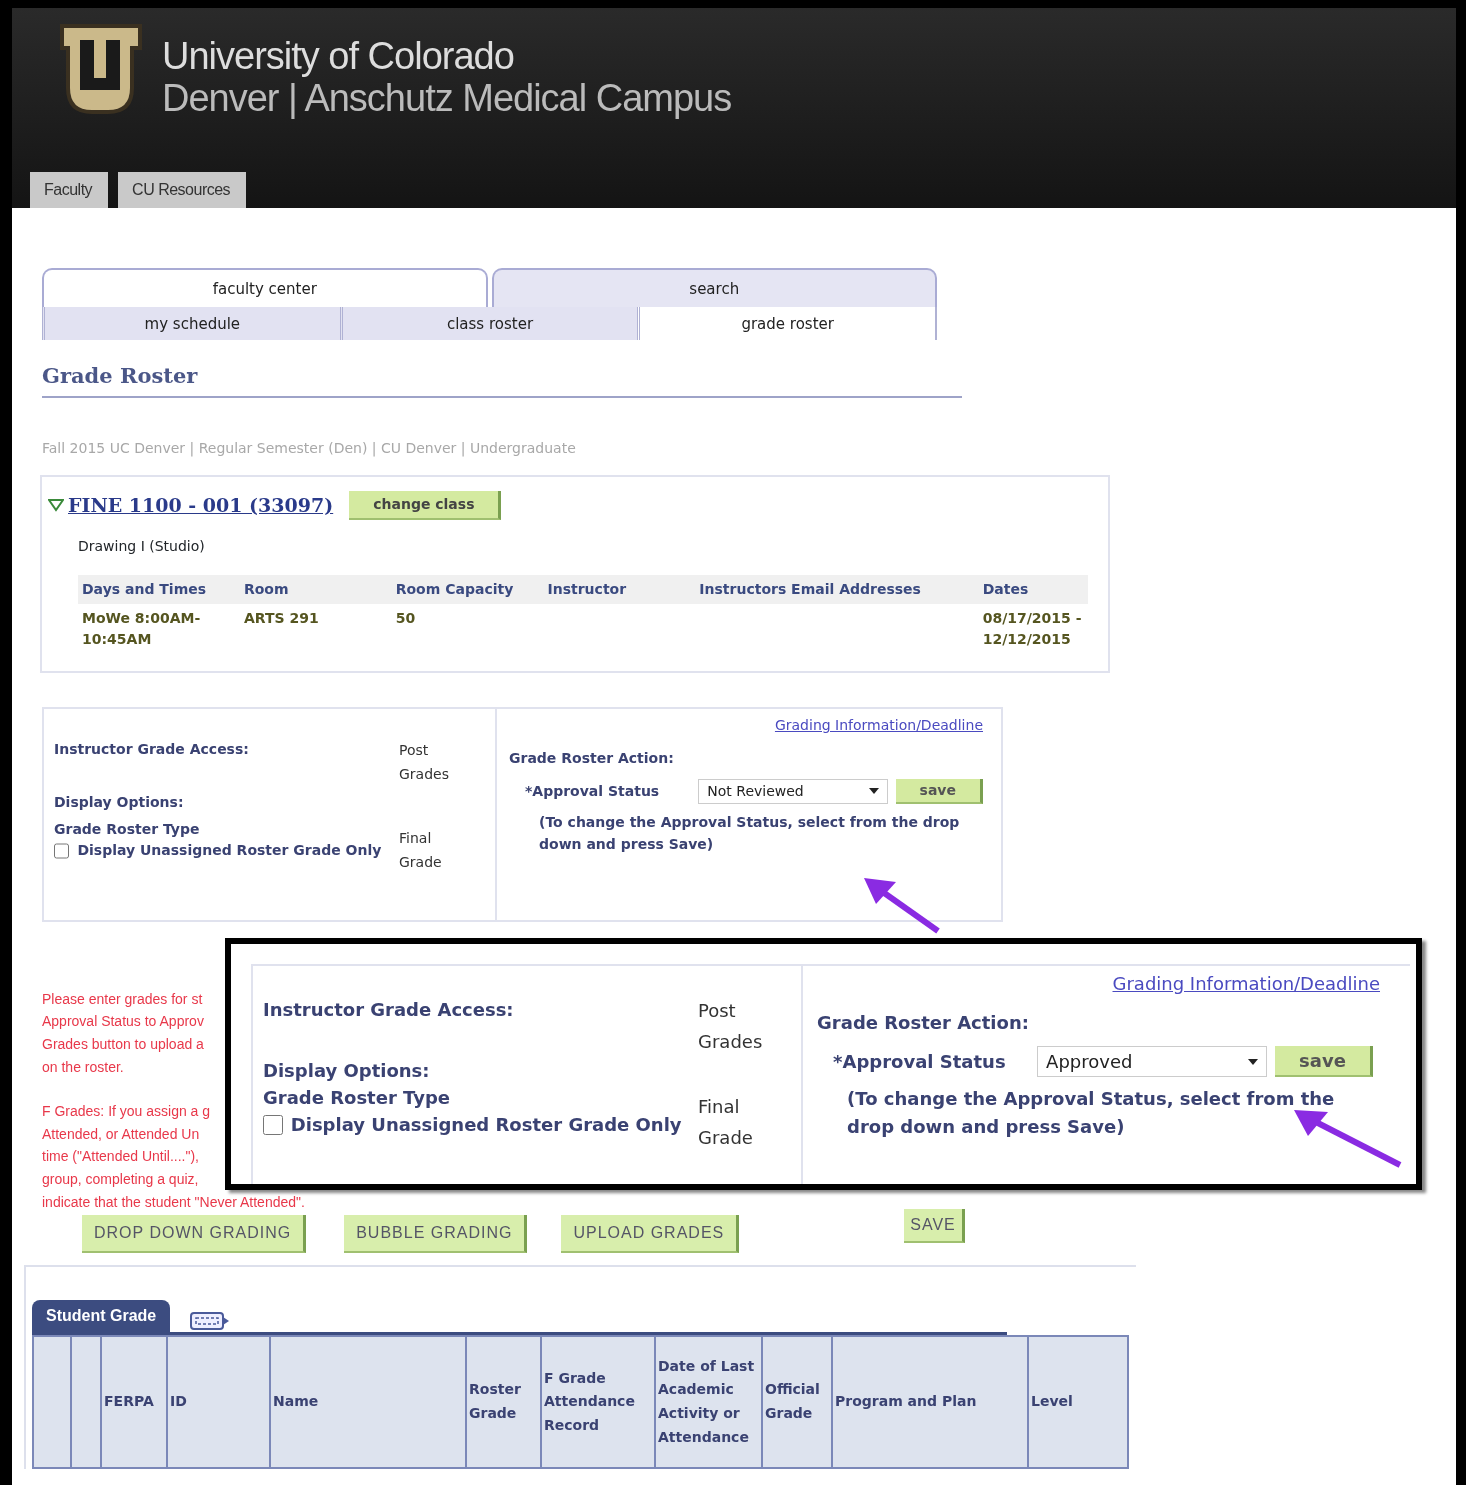  Describe the element at coordinates (447, 98) in the screenshot. I see `site-subtitle: Denver | Anschutz Medical Campus` at that location.